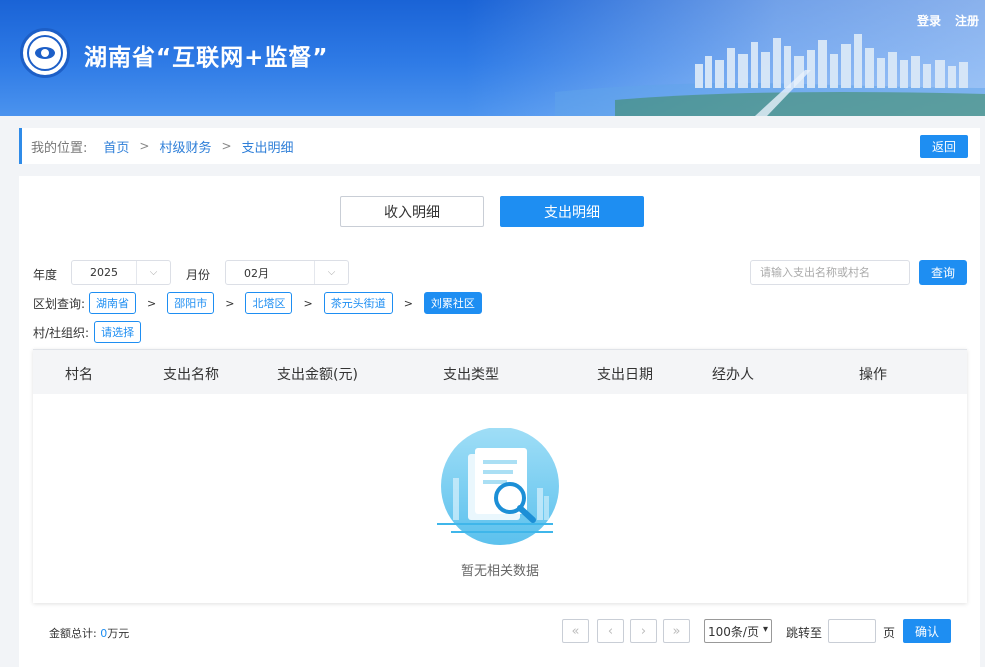  Describe the element at coordinates (287, 272) in the screenshot. I see `month-select: 02月 ⌵` at that location.